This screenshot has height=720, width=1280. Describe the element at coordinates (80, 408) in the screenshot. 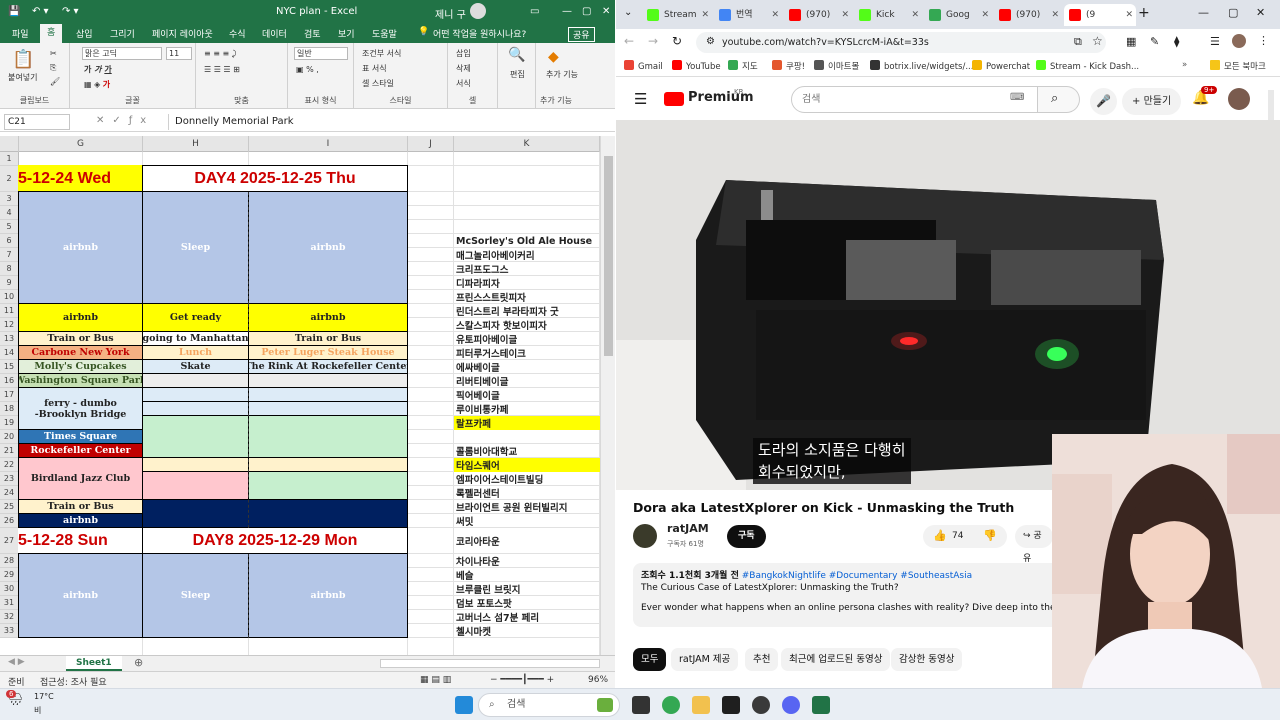

I see `cell-ferry: ferry - dumbo -Brooklyn Bridge` at that location.